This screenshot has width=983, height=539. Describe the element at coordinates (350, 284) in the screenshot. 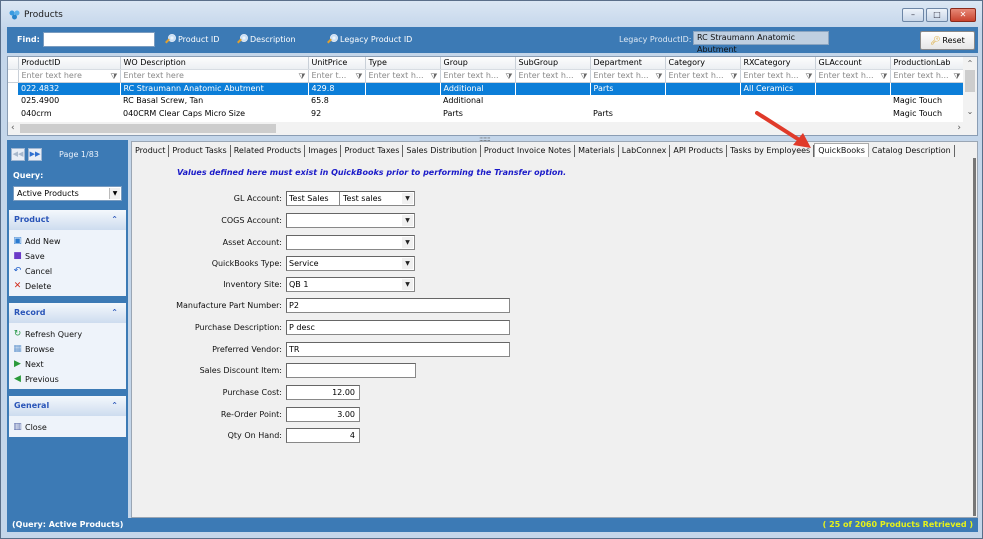

I see `inventory-site-select: QB 1 ▼` at that location.